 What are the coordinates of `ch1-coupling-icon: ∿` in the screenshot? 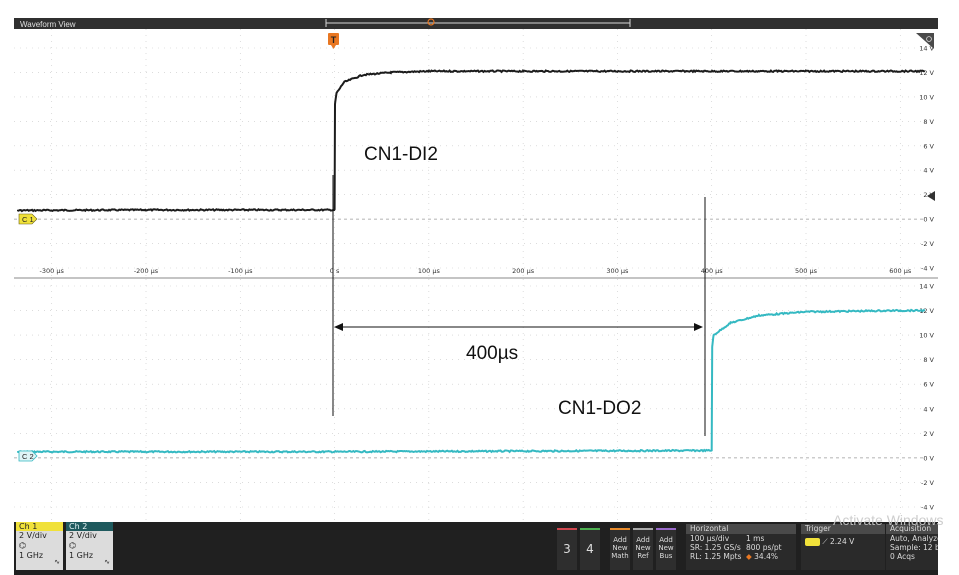 It's located at (57, 562).